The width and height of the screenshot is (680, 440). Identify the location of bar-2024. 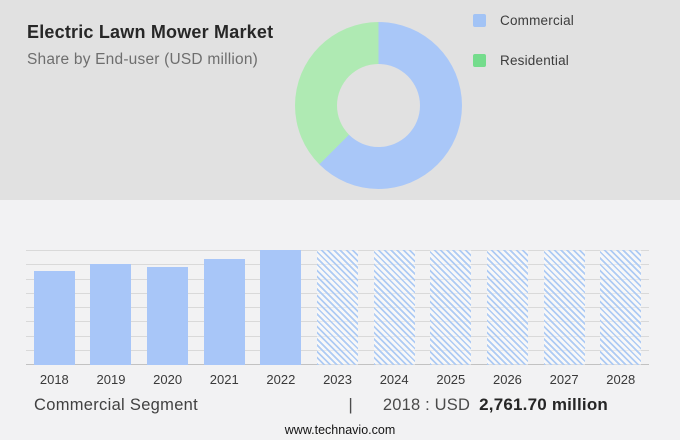
(394, 307).